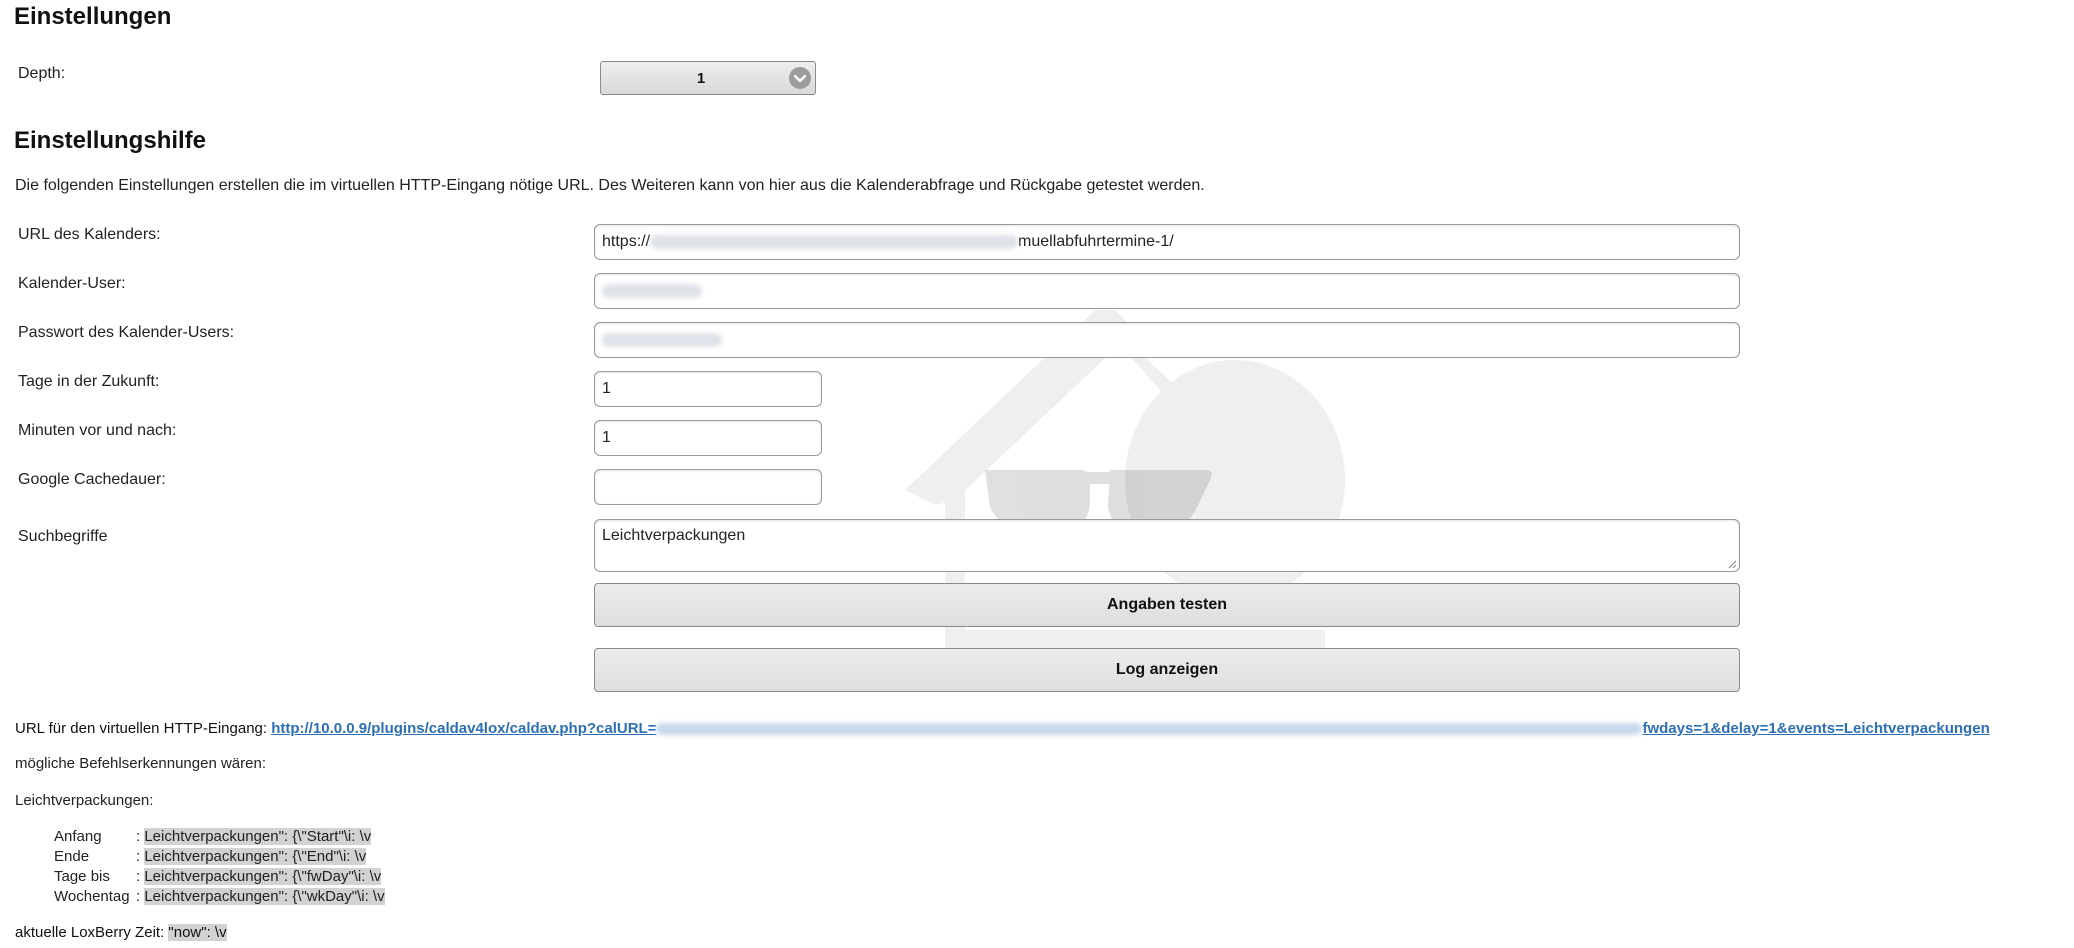 The height and width of the screenshot is (948, 2074). I want to click on depth-label: Depth:, so click(42, 73).